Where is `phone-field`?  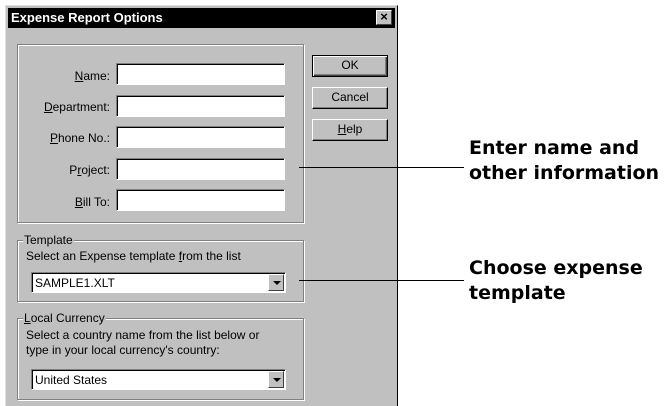 phone-field is located at coordinates (200, 137).